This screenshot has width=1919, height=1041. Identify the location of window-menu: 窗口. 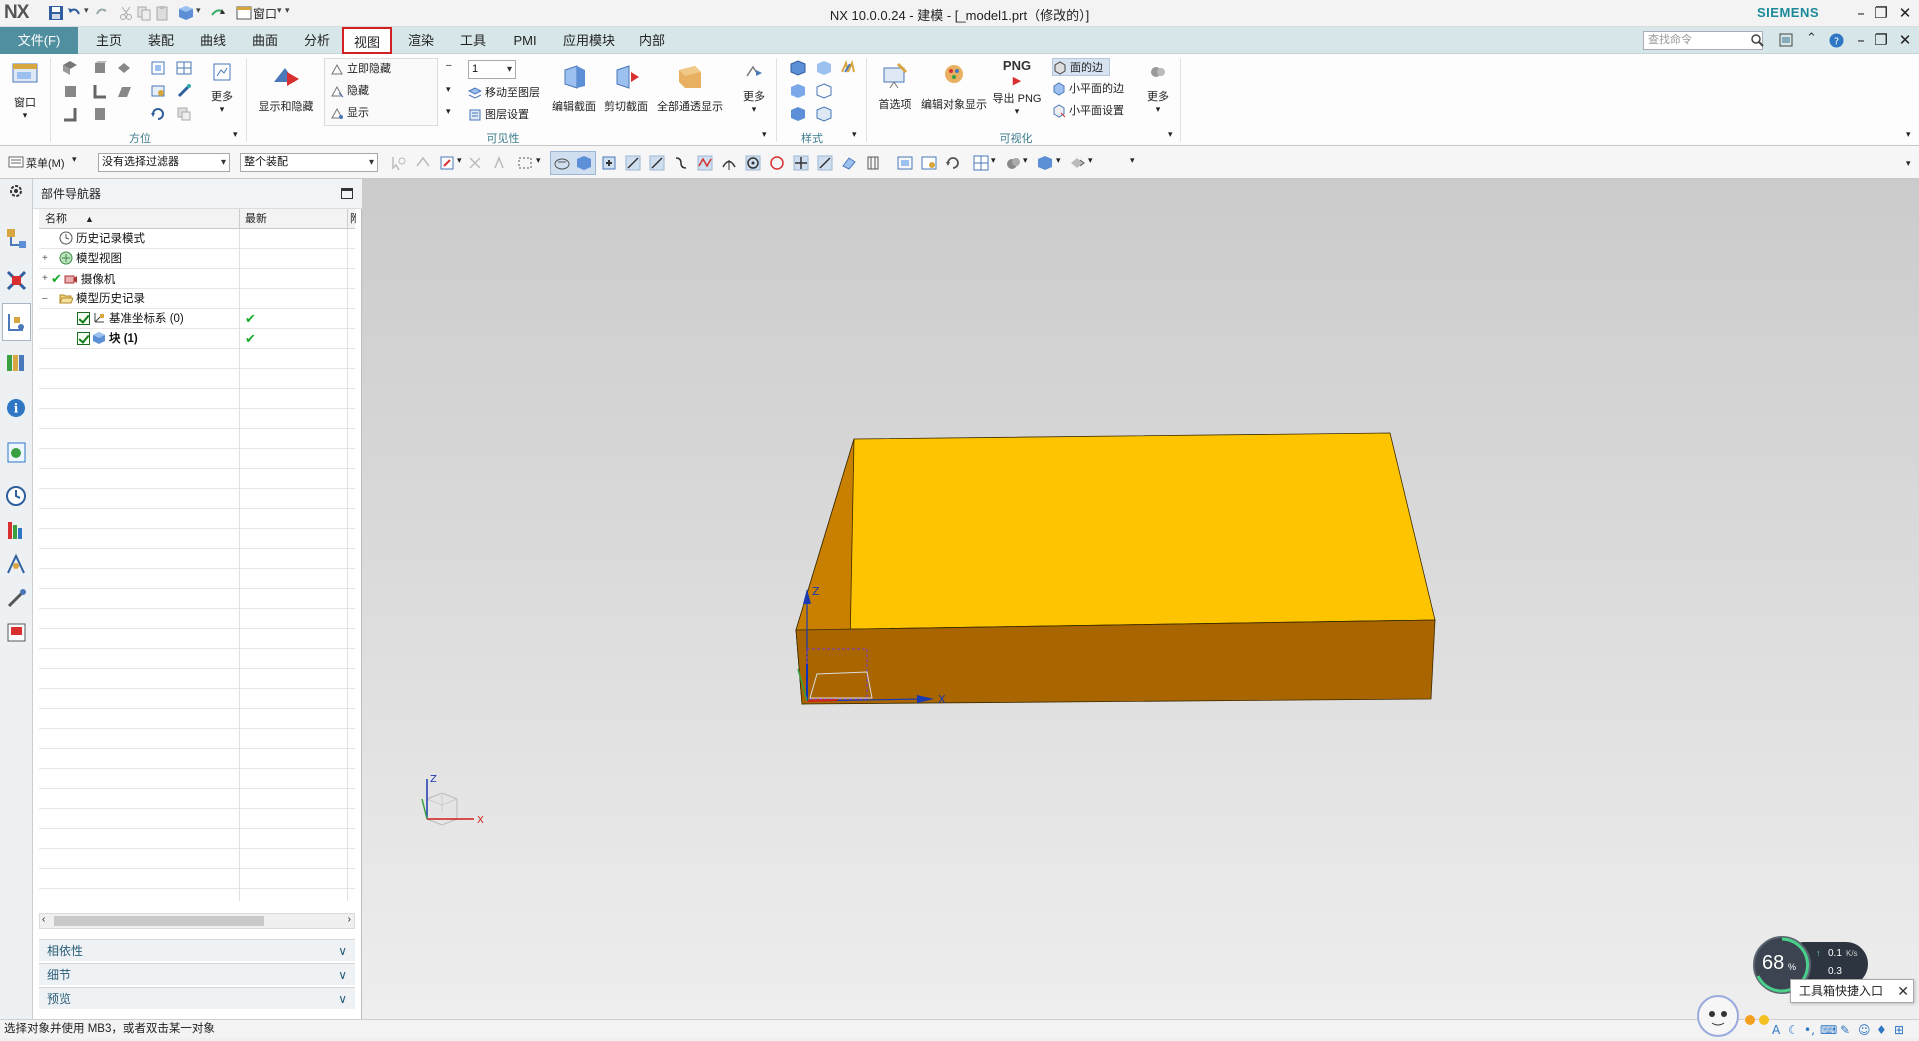
(265, 13).